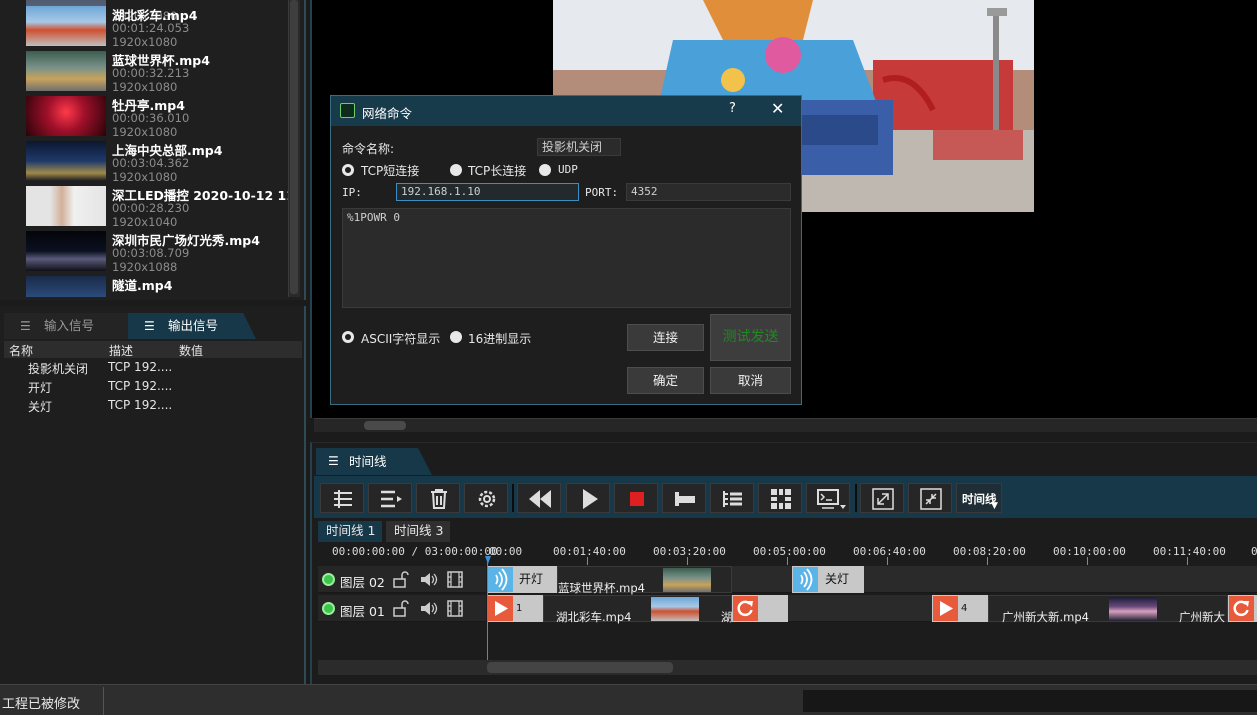  What do you see at coordinates (151, 118) in the screenshot?
I see `media-duration: 00:00:36.010` at bounding box center [151, 118].